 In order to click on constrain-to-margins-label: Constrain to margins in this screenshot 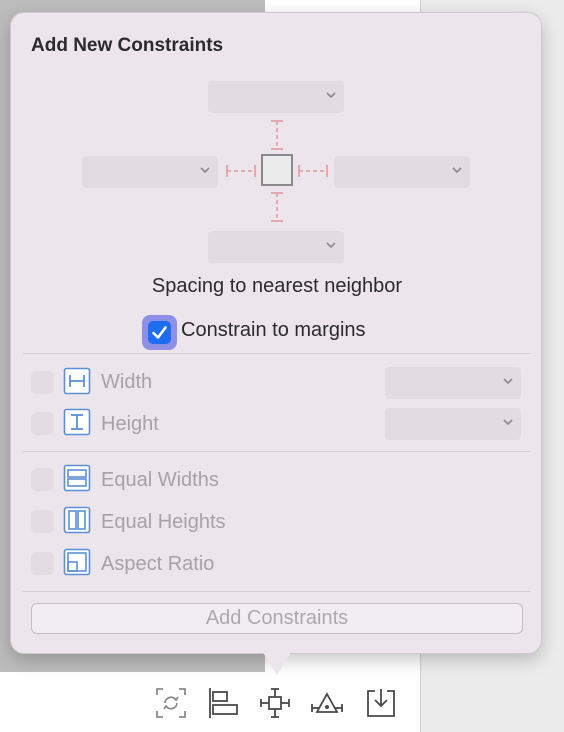, I will do `click(273, 330)`.